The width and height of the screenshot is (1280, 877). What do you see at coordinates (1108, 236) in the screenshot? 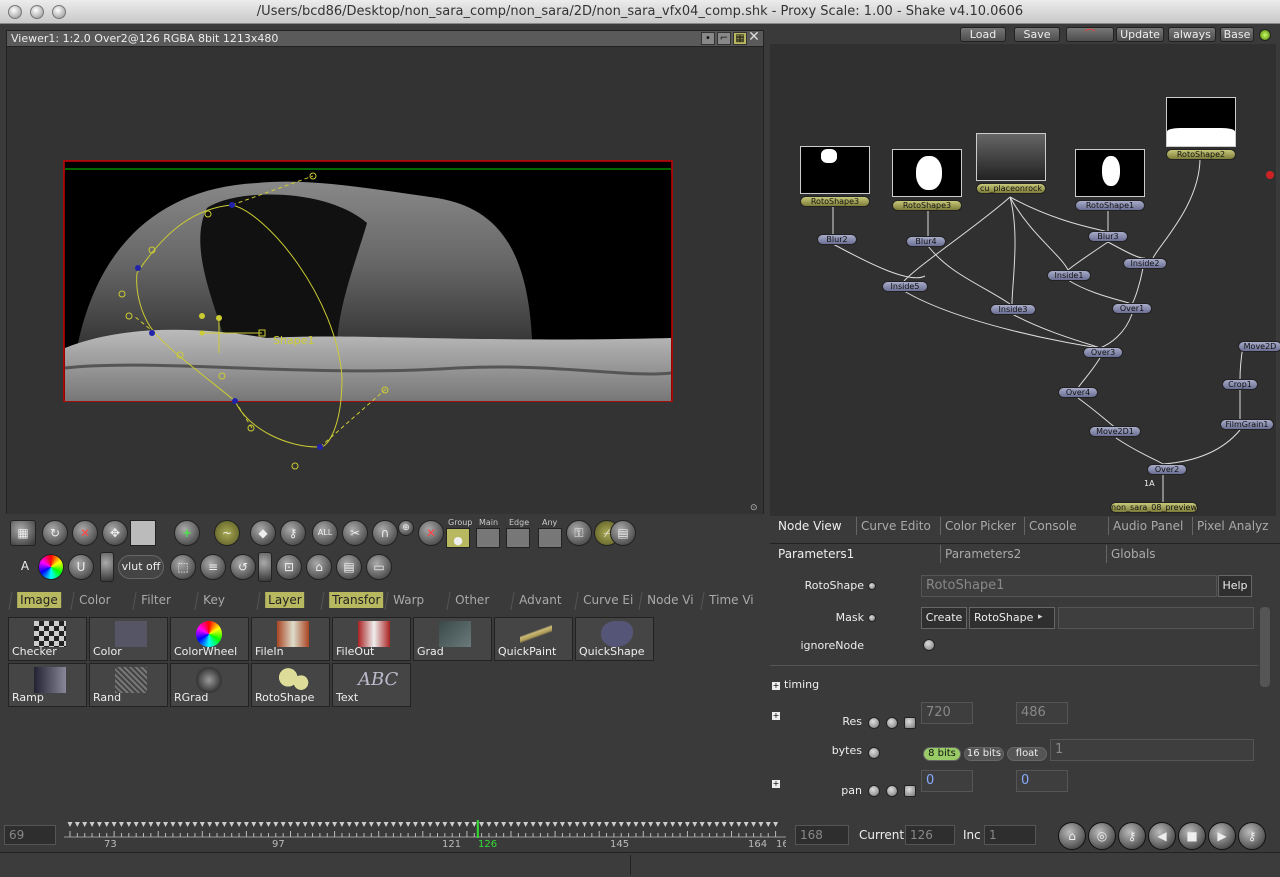
I see `node-blur3: Blur3` at bounding box center [1108, 236].